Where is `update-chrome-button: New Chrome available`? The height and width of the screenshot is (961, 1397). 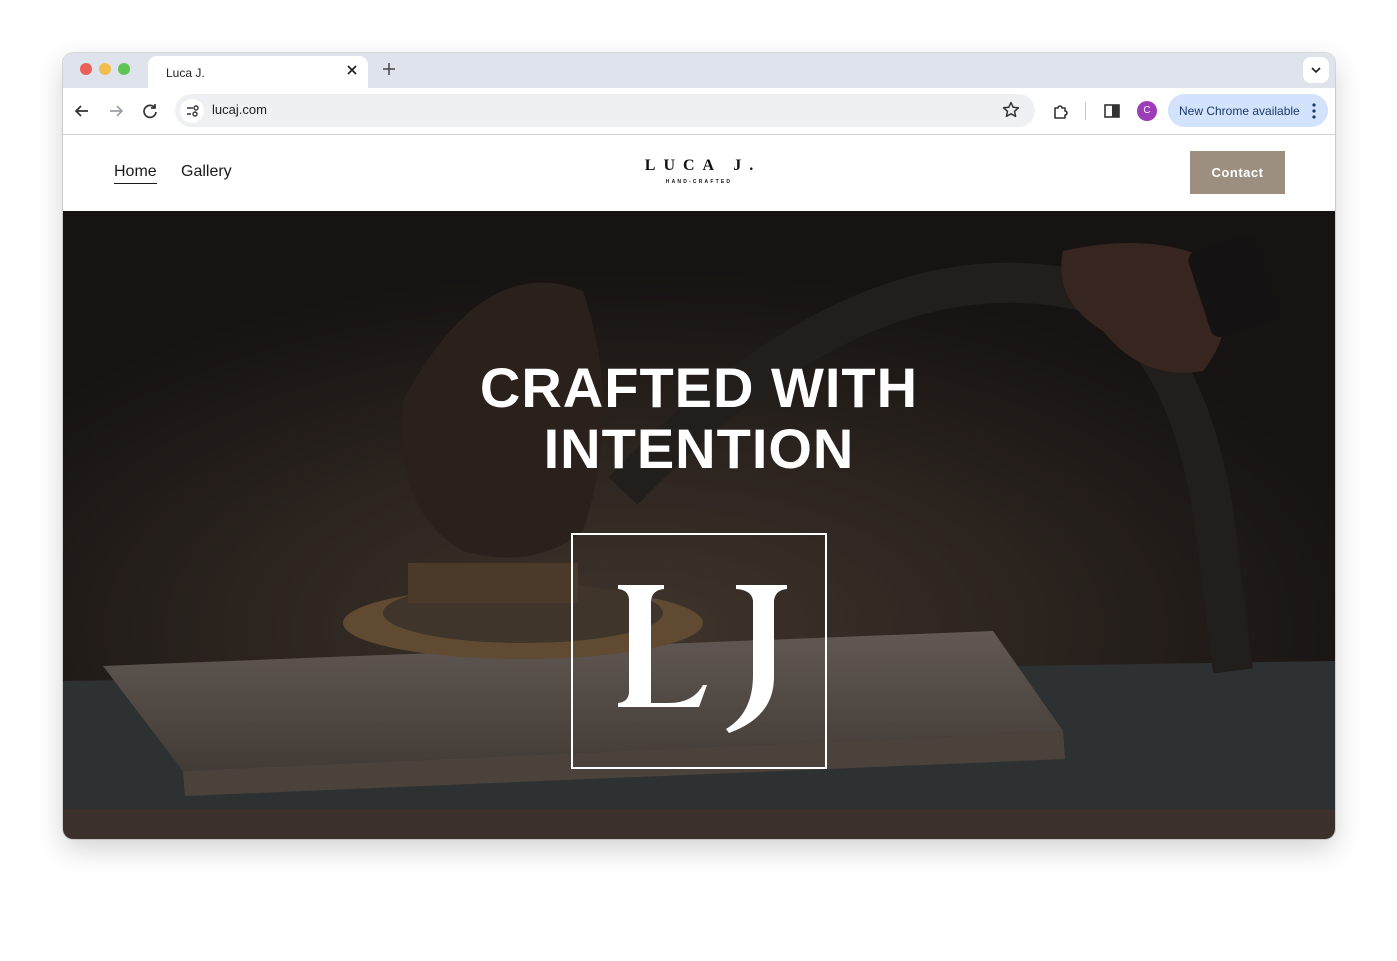
update-chrome-button: New Chrome available is located at coordinates (1248, 110).